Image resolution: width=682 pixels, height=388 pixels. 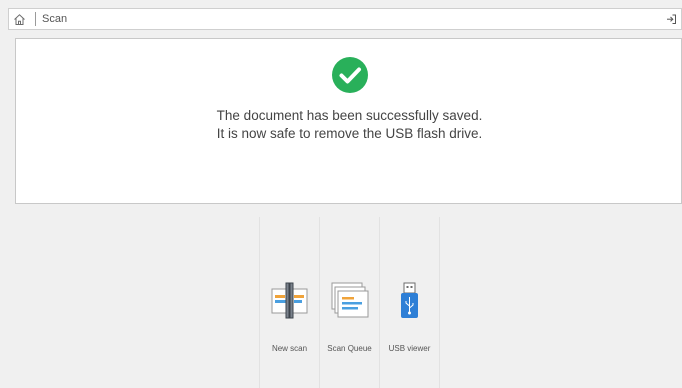 What do you see at coordinates (35, 19) in the screenshot?
I see `title-divider` at bounding box center [35, 19].